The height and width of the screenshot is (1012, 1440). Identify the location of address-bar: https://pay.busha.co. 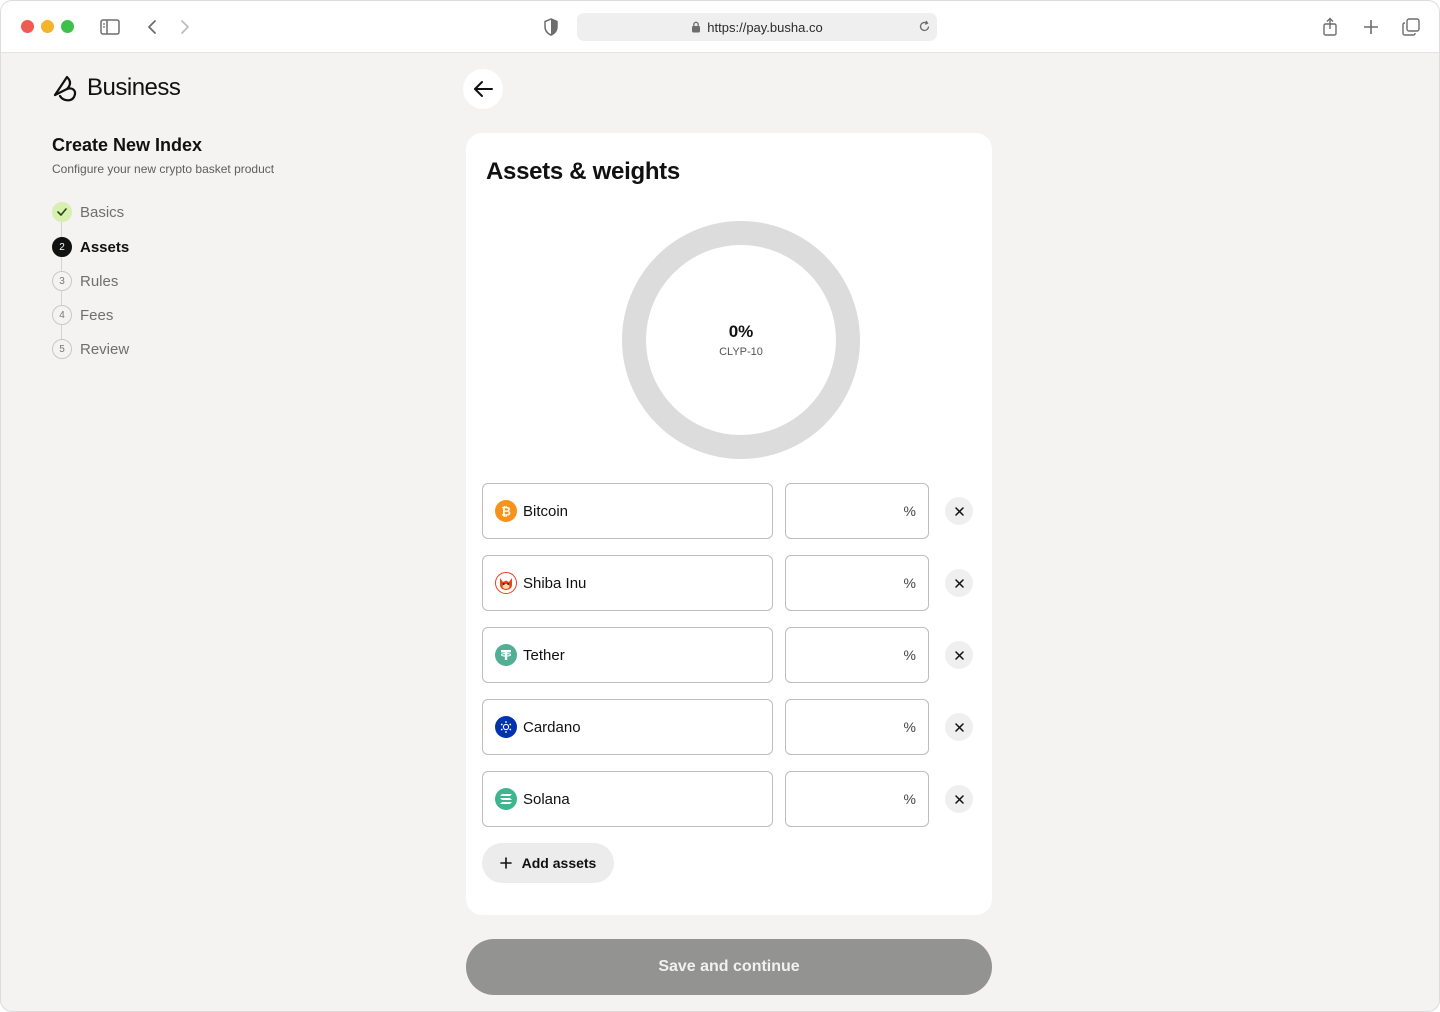
(757, 27).